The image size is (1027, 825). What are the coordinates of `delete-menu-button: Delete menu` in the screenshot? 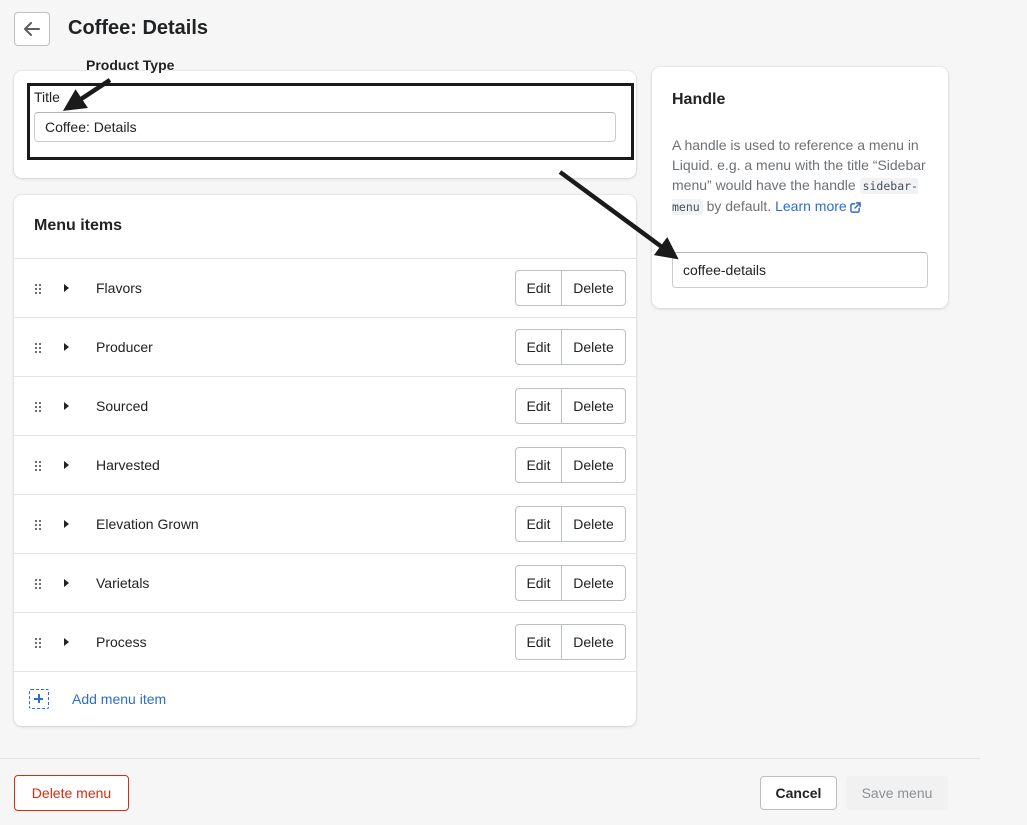 It's located at (71, 793).